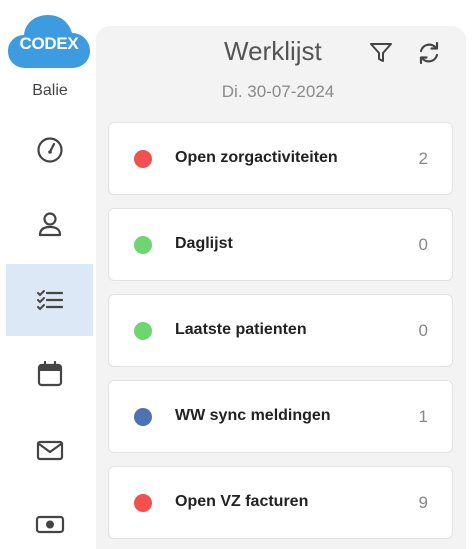  I want to click on mail-icon, so click(49, 450).